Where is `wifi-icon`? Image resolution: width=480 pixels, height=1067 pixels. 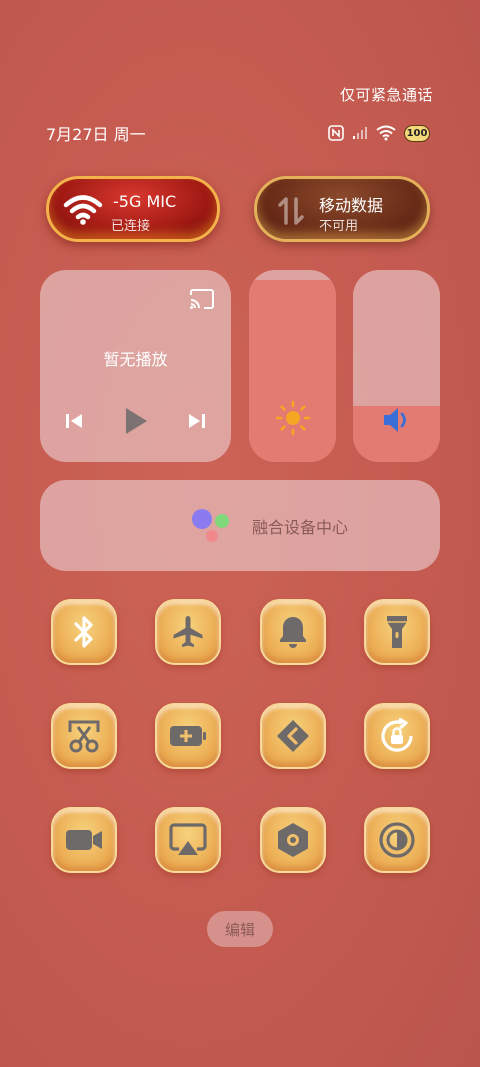
wifi-icon is located at coordinates (83, 212).